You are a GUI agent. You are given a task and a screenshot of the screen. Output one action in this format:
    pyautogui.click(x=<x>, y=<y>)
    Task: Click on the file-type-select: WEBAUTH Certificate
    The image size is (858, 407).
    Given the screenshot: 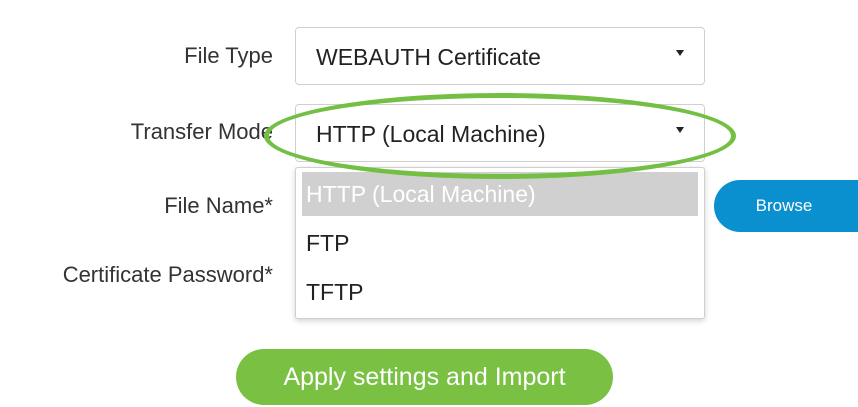 What is the action you would take?
    pyautogui.click(x=500, y=56)
    